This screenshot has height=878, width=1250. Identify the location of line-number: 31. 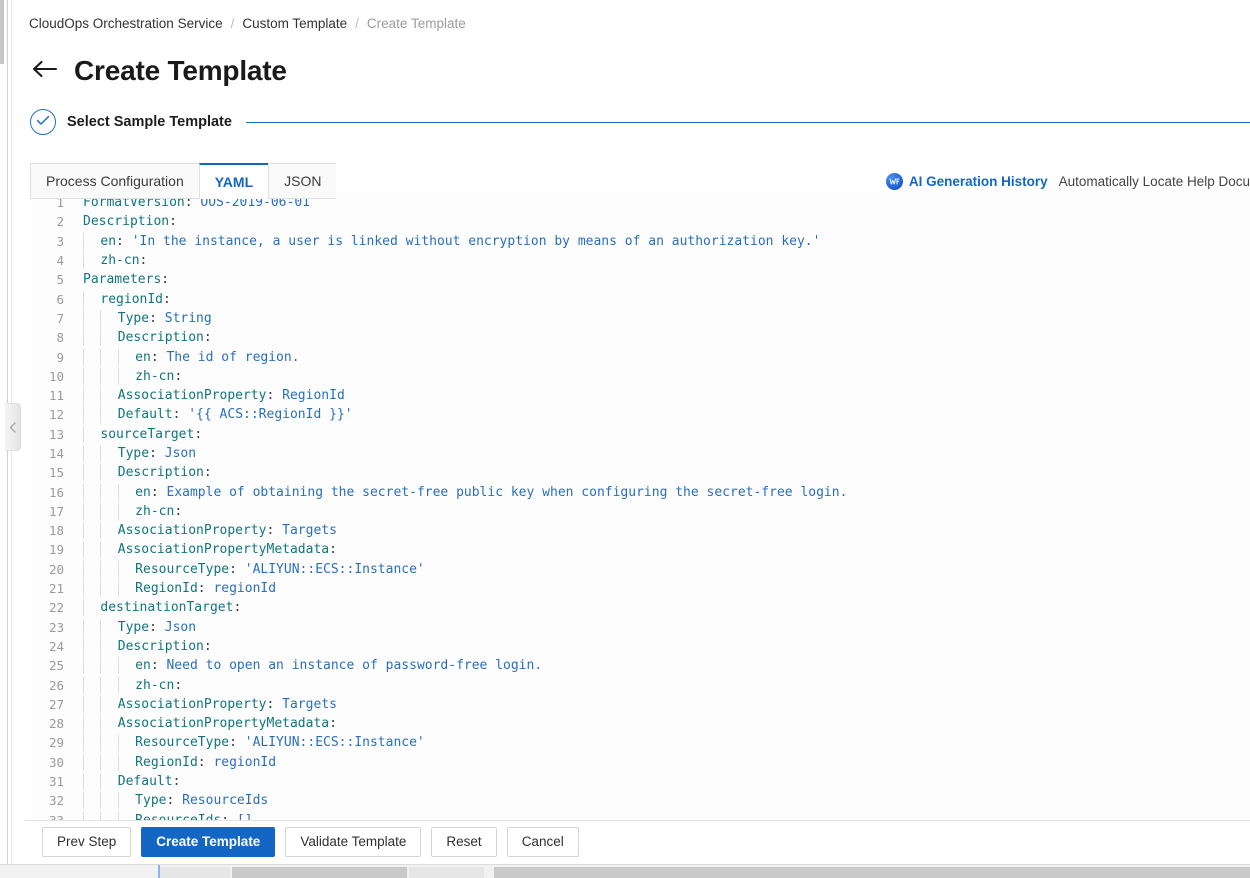
(56, 782).